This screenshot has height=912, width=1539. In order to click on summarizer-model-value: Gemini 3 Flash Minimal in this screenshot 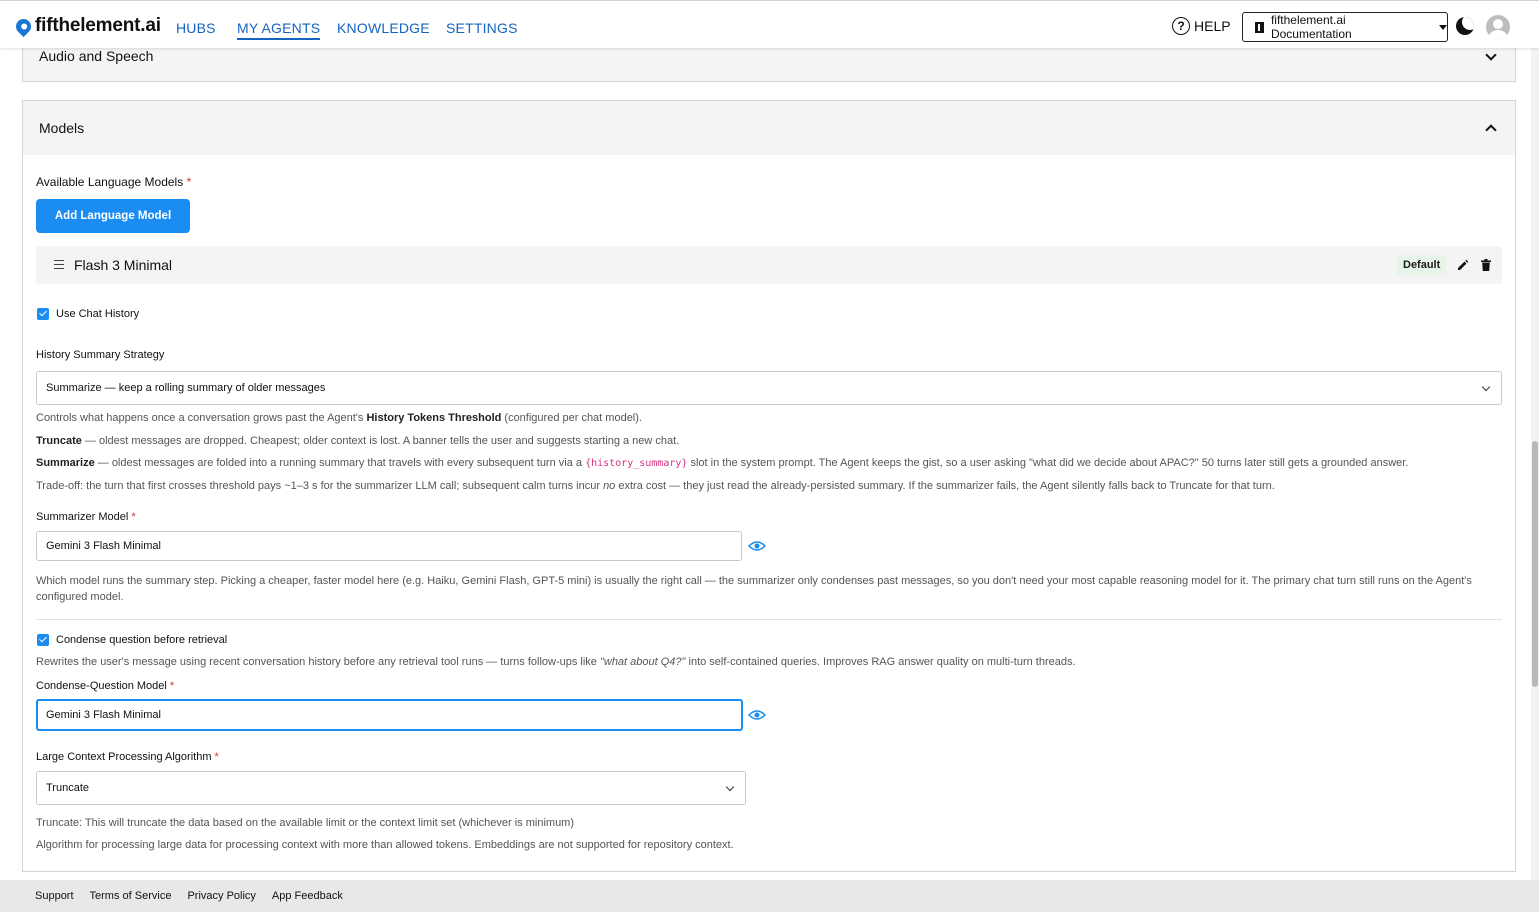, I will do `click(103, 546)`.